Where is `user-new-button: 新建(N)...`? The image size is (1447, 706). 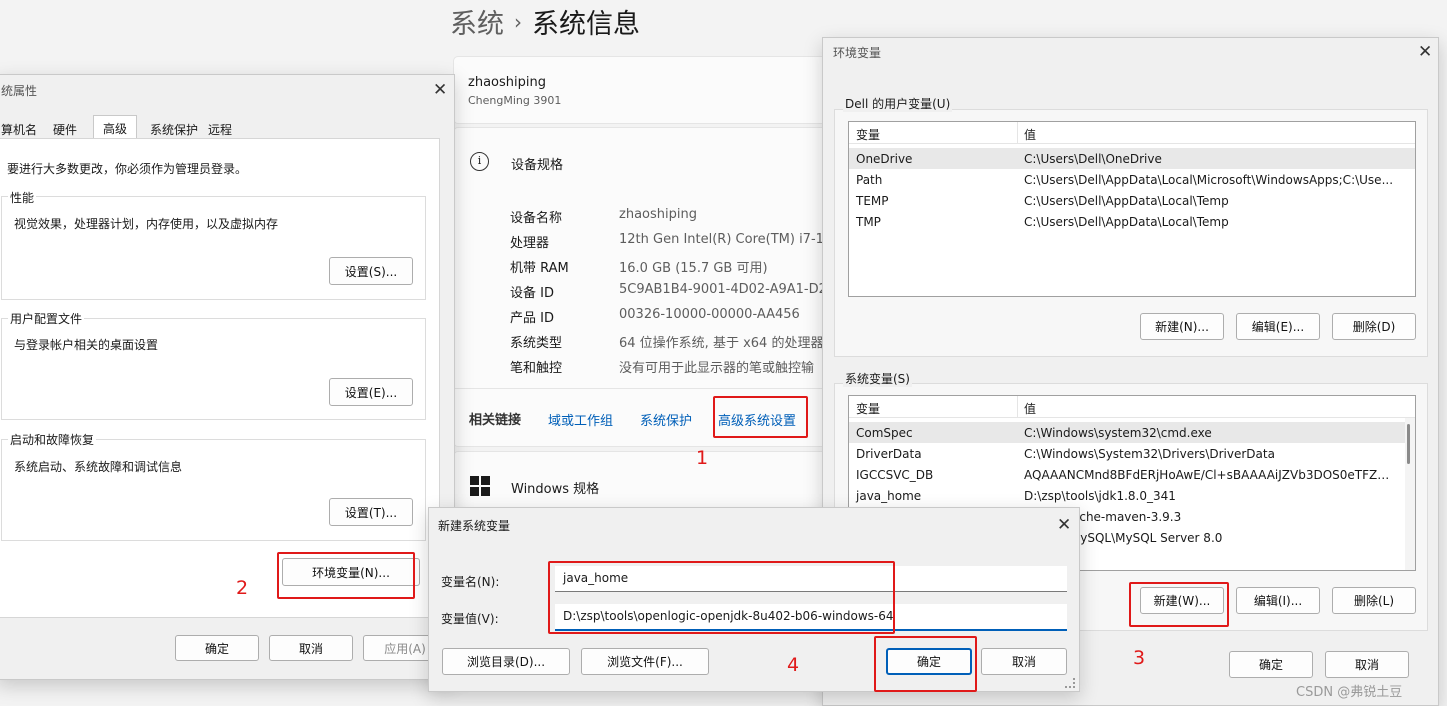
user-new-button: 新建(N)... is located at coordinates (1182, 326).